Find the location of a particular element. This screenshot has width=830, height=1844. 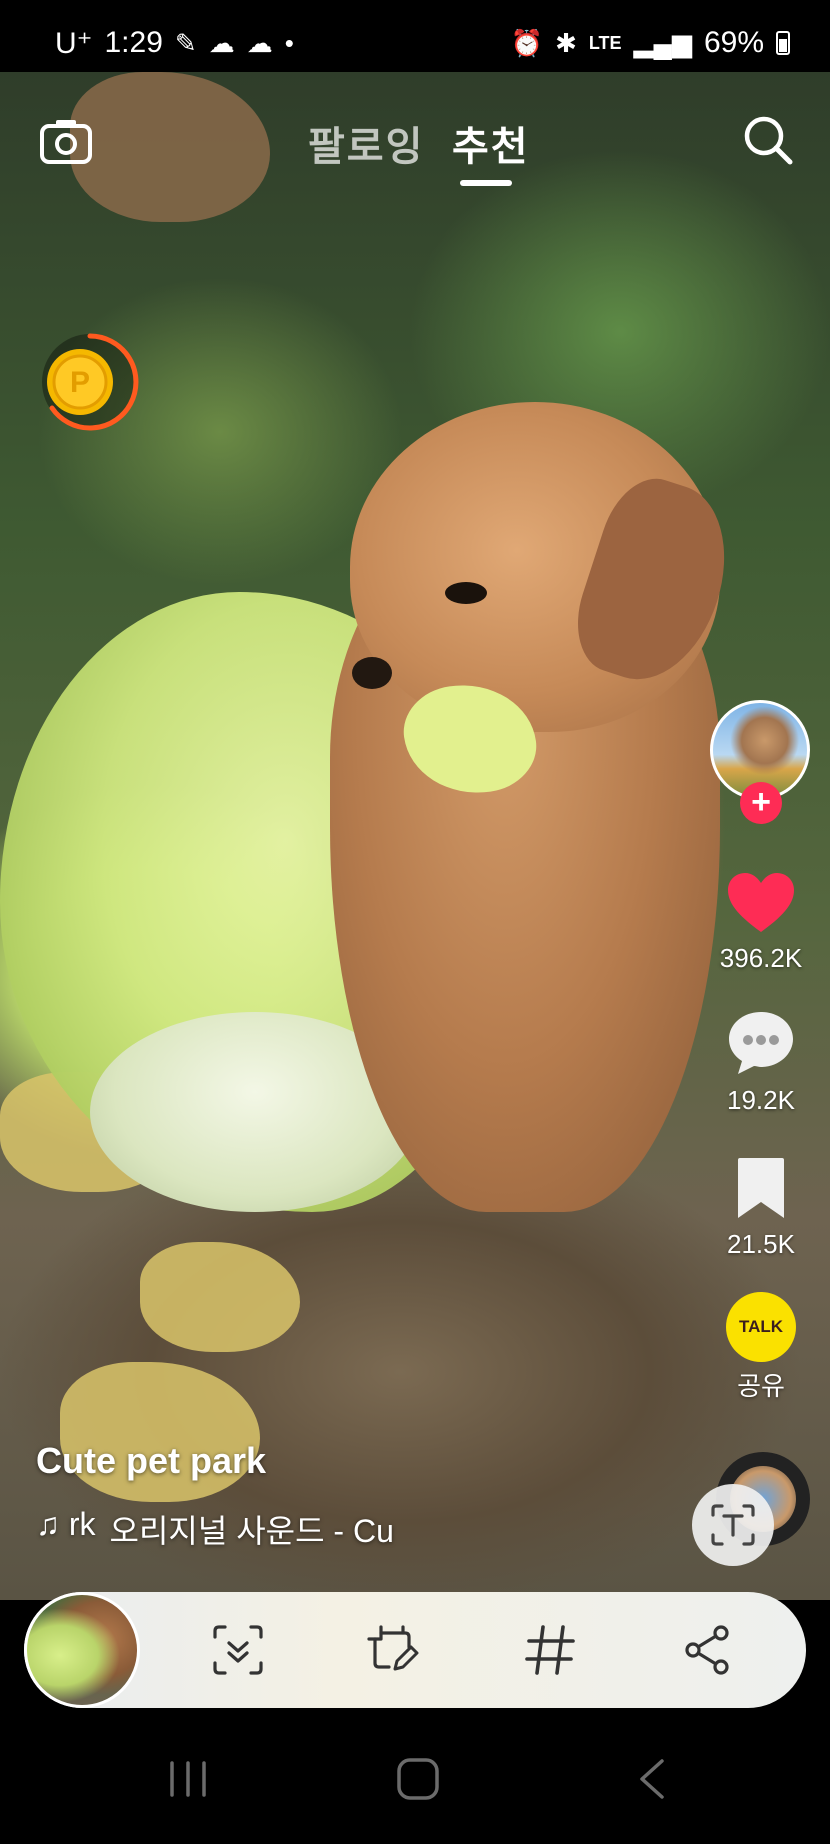

svg-text: P is located at coordinates (80, 382).